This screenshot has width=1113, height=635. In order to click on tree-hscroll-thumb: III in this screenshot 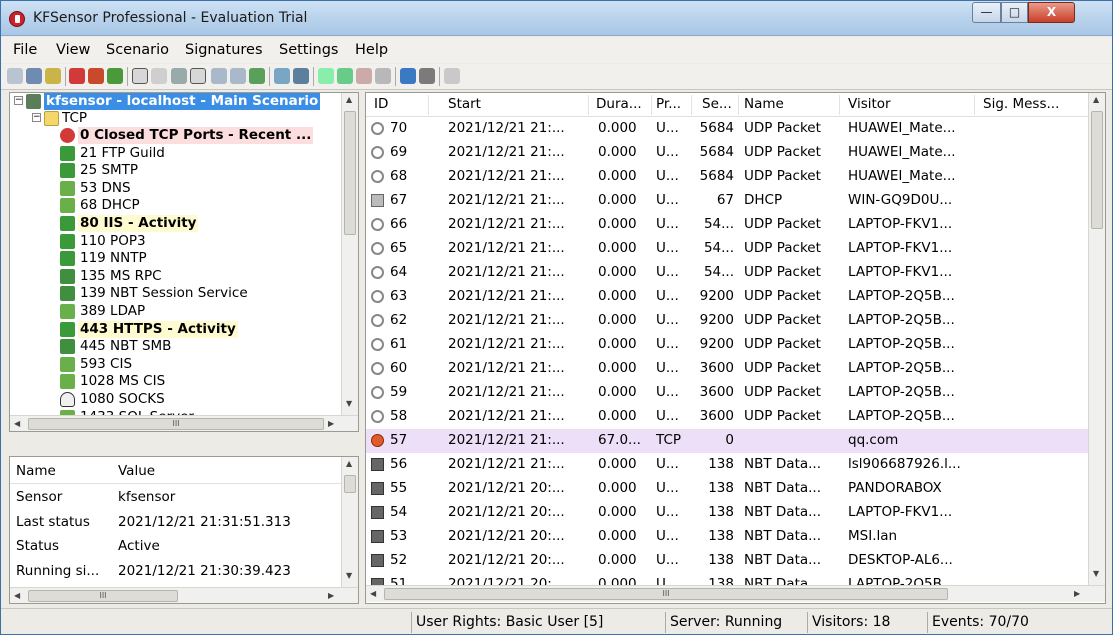, I will do `click(176, 424)`.